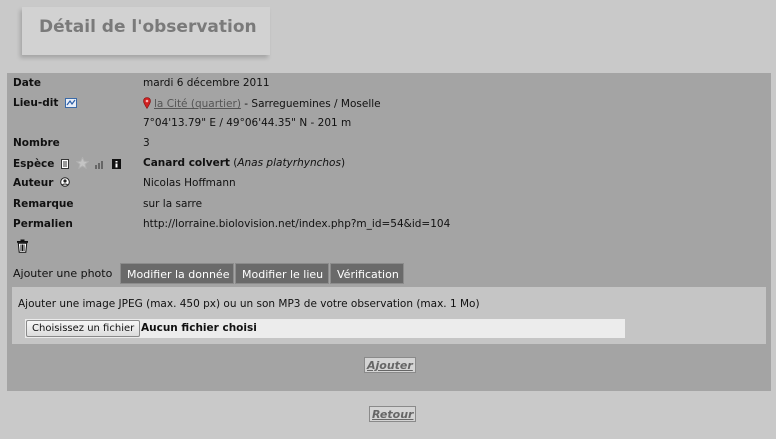 This screenshot has height=439, width=776. What do you see at coordinates (34, 164) in the screenshot?
I see `espece-label-text: Espèce` at bounding box center [34, 164].